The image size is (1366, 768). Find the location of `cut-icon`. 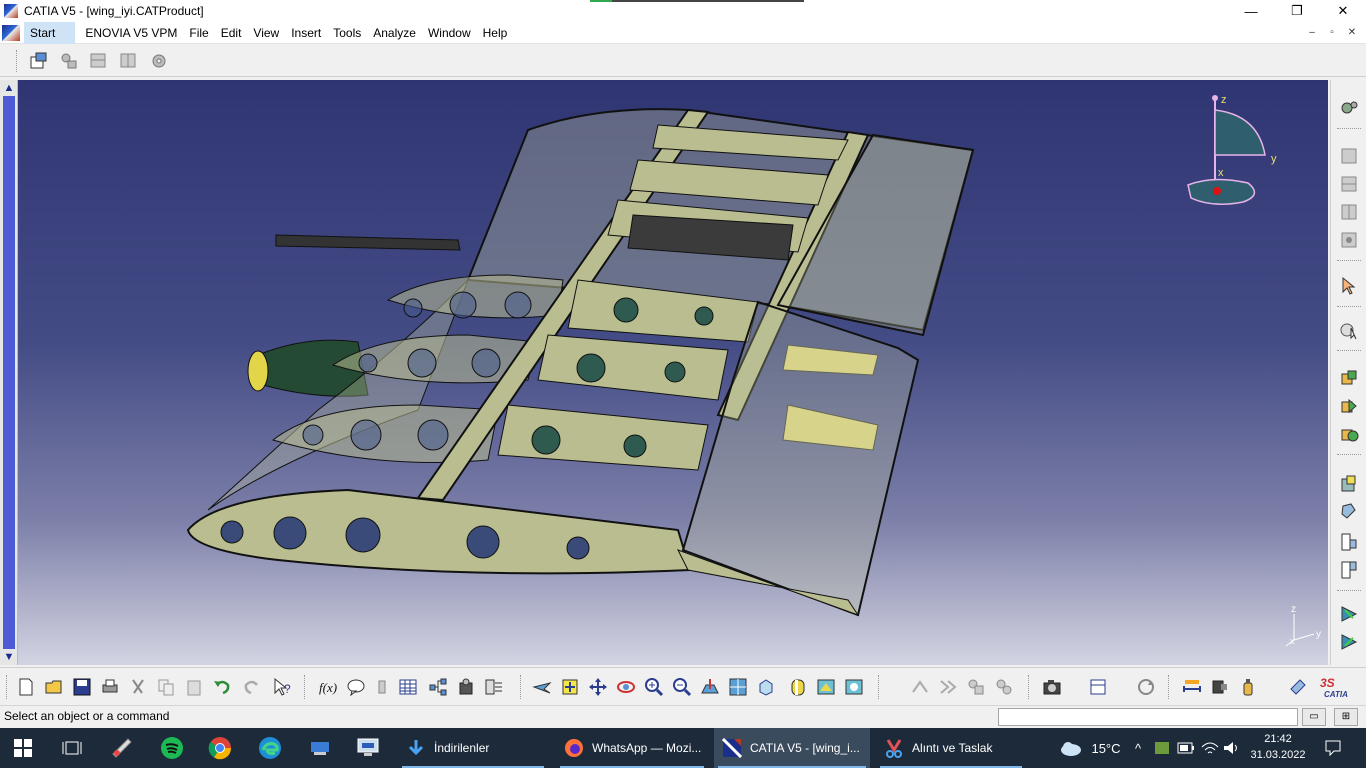

cut-icon is located at coordinates (138, 687).